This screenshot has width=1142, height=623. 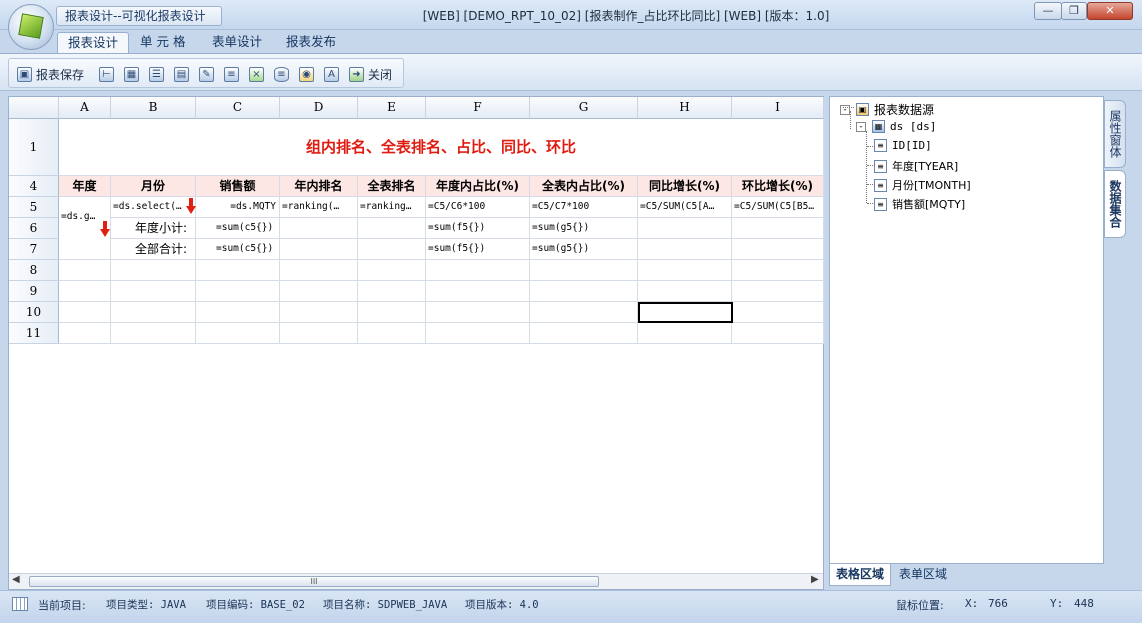 What do you see at coordinates (912, 166) in the screenshot?
I see `tree-node-field: ≡ 年度[TYEAR]` at bounding box center [912, 166].